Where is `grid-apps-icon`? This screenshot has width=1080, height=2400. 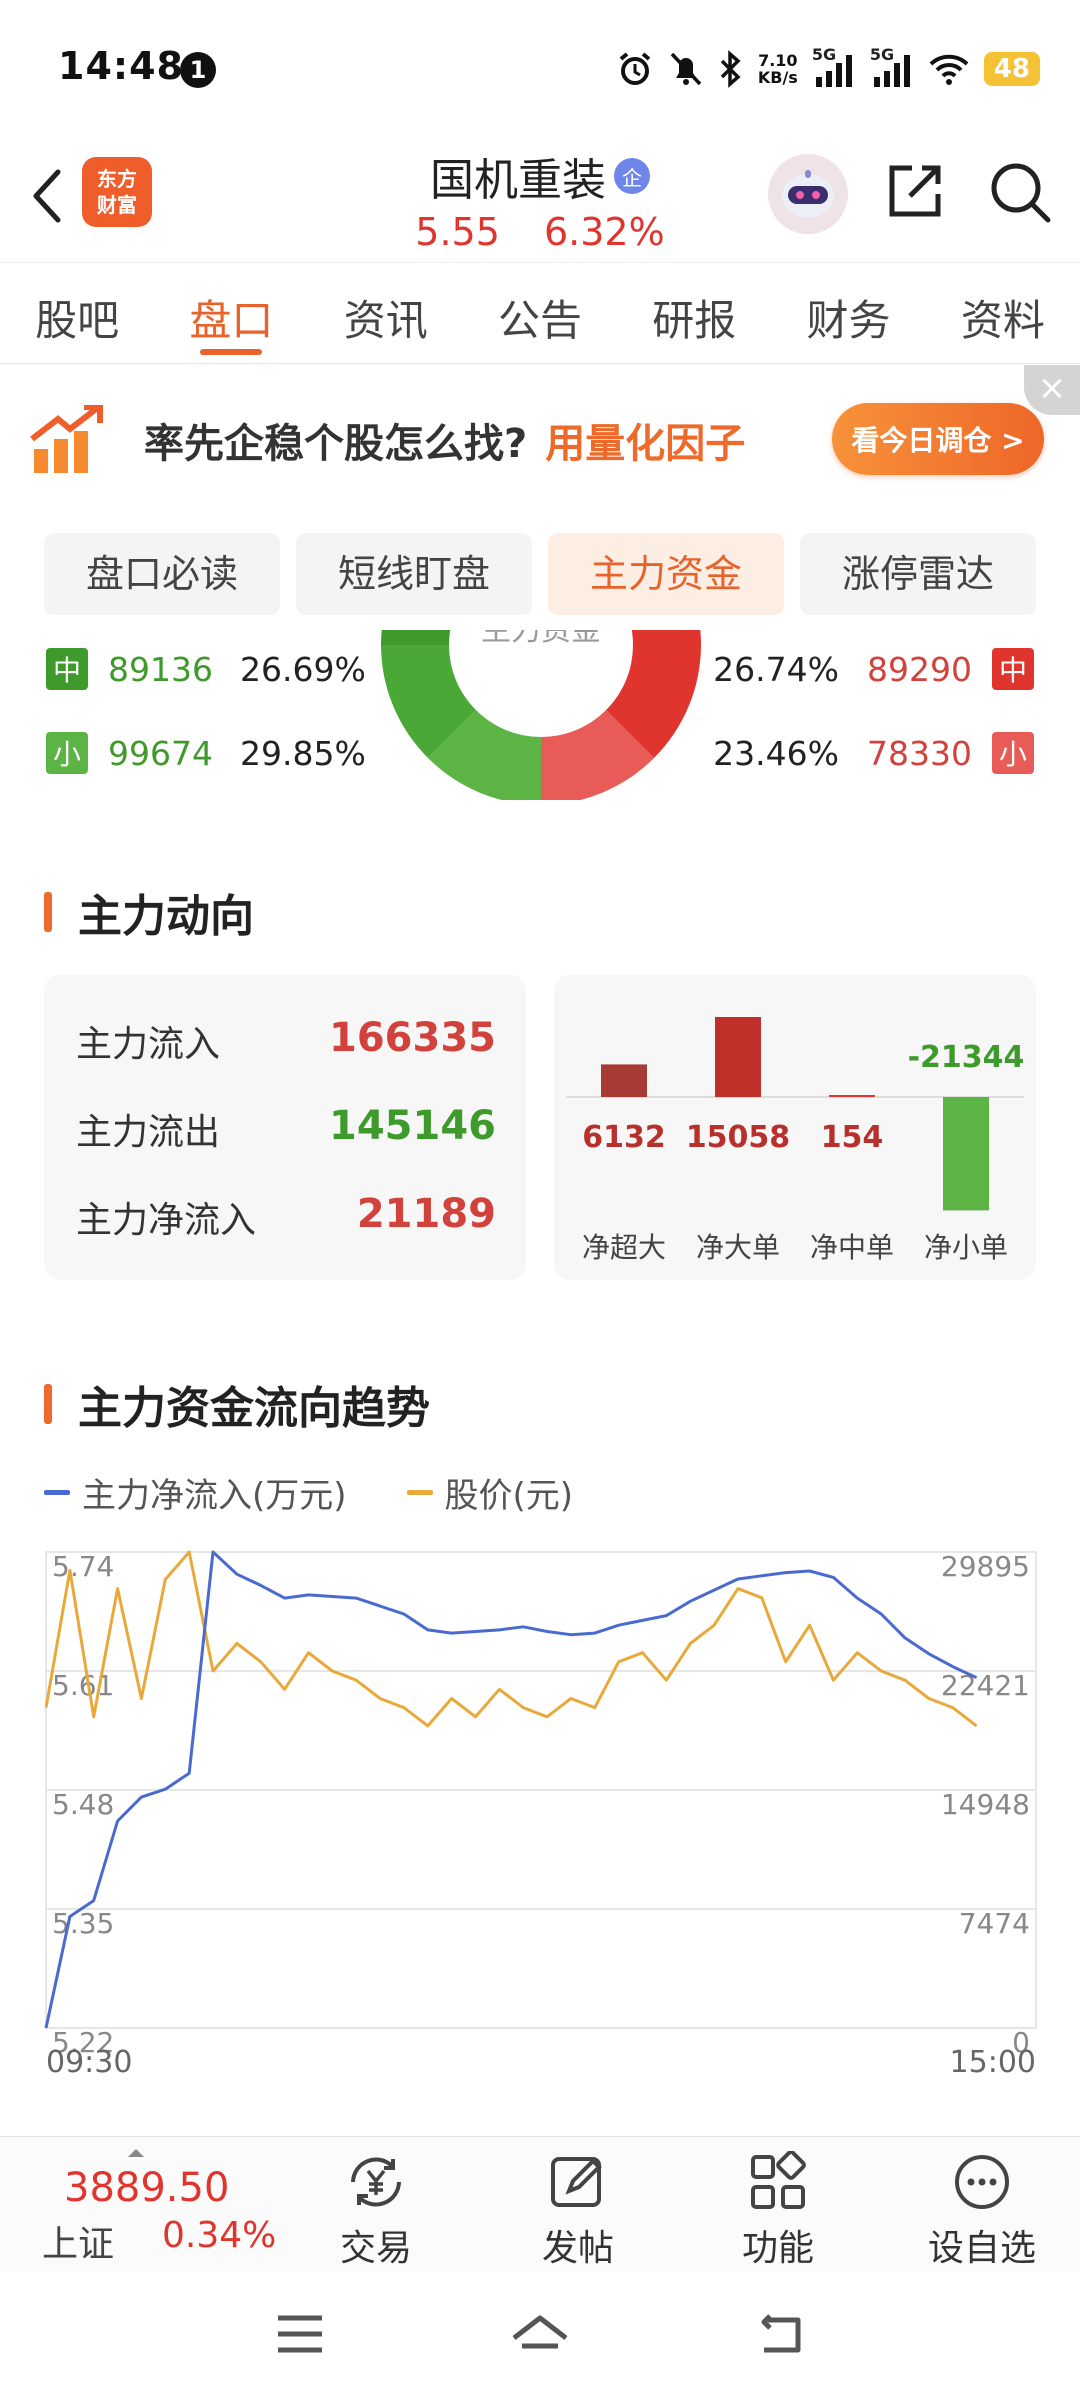
grid-apps-icon is located at coordinates (778, 2180).